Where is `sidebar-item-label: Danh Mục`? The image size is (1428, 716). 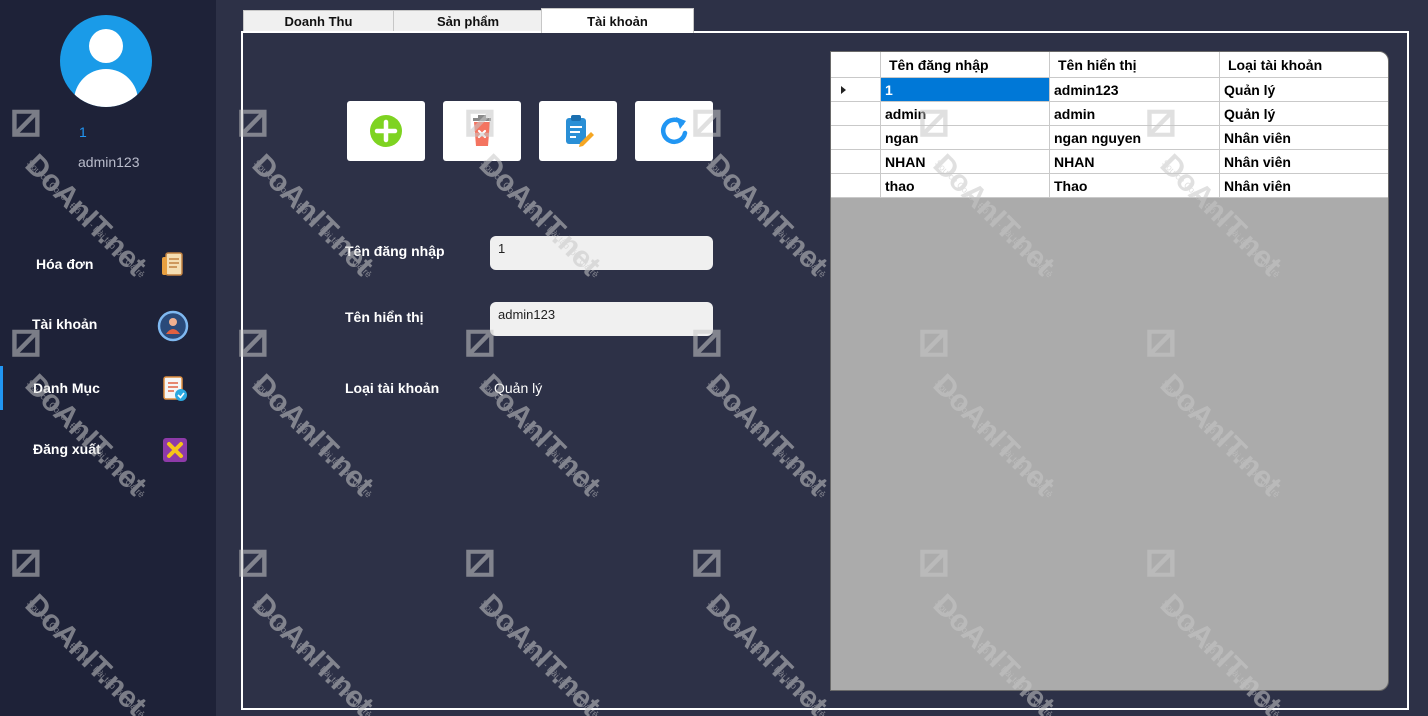 sidebar-item-label: Danh Mục is located at coordinates (66, 388).